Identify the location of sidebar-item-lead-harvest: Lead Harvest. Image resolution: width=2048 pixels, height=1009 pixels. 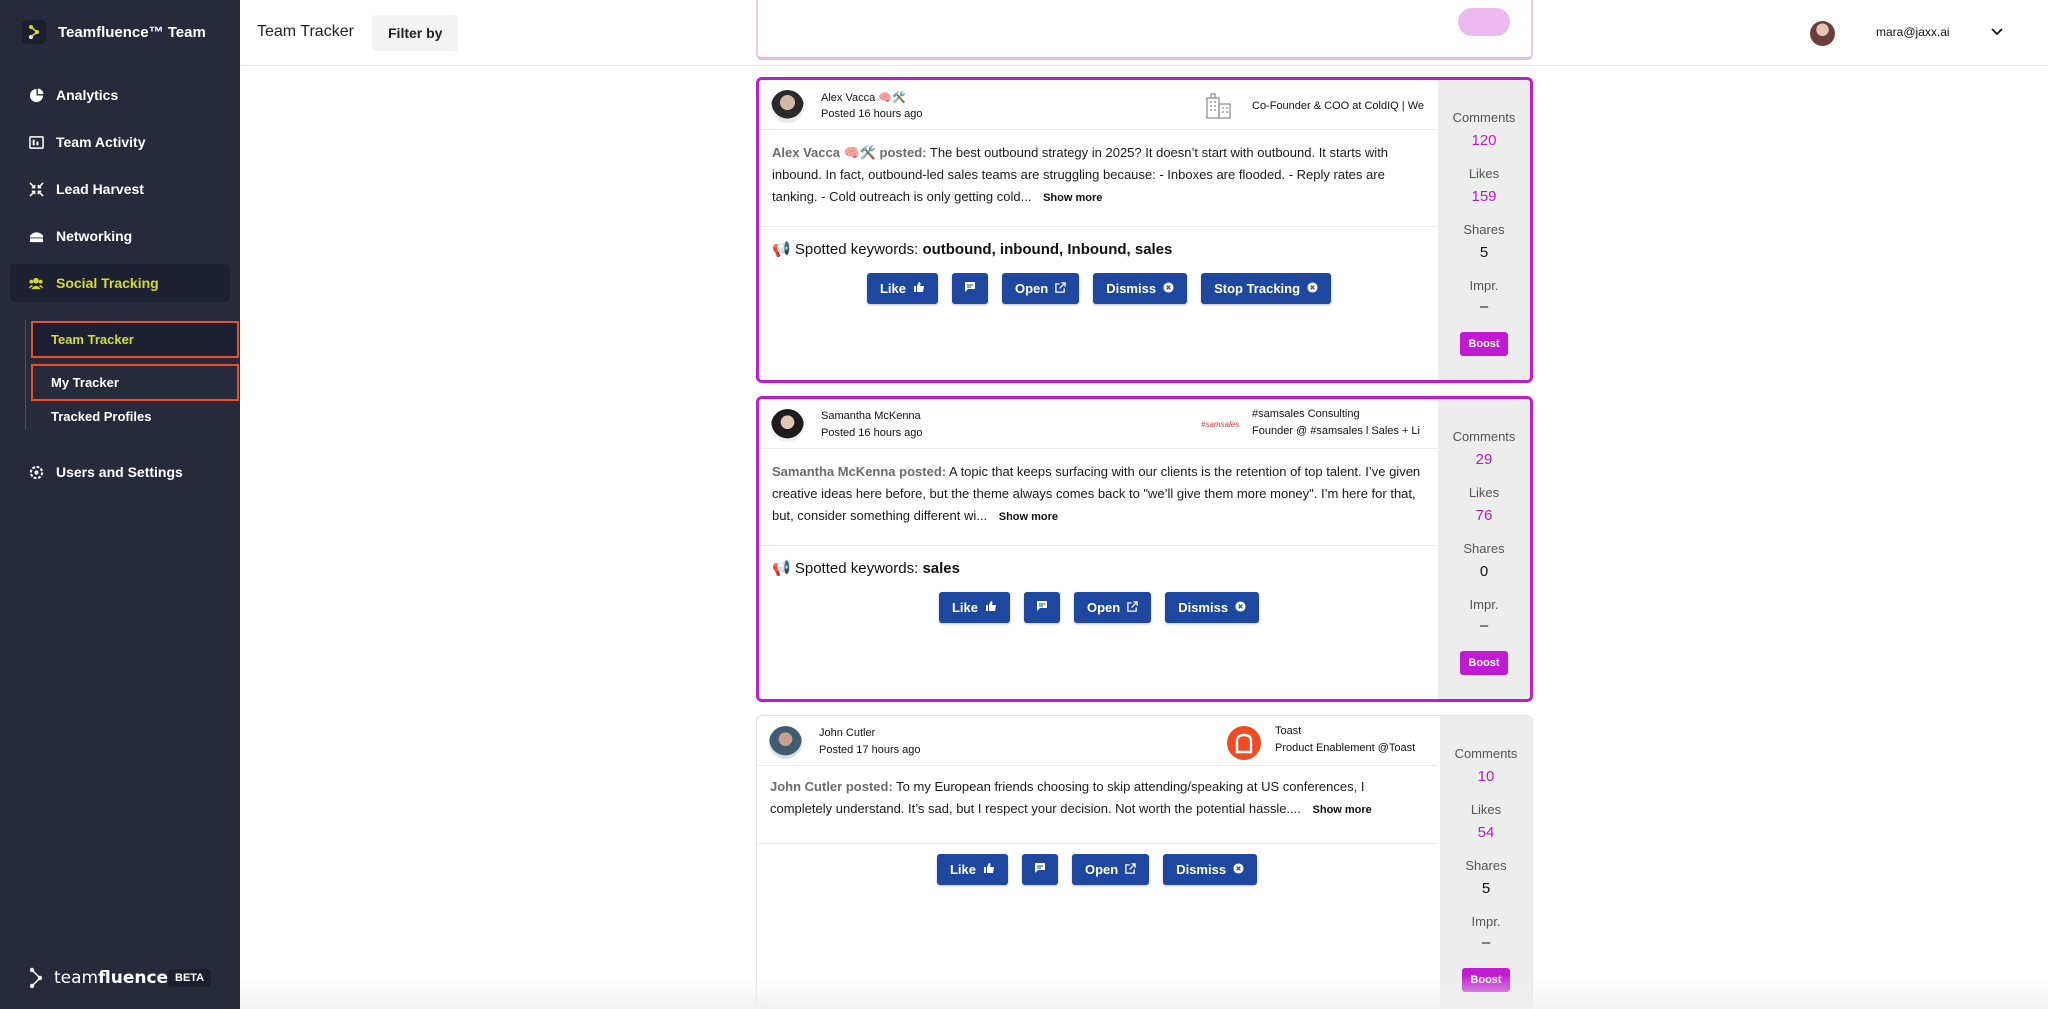
(120, 189).